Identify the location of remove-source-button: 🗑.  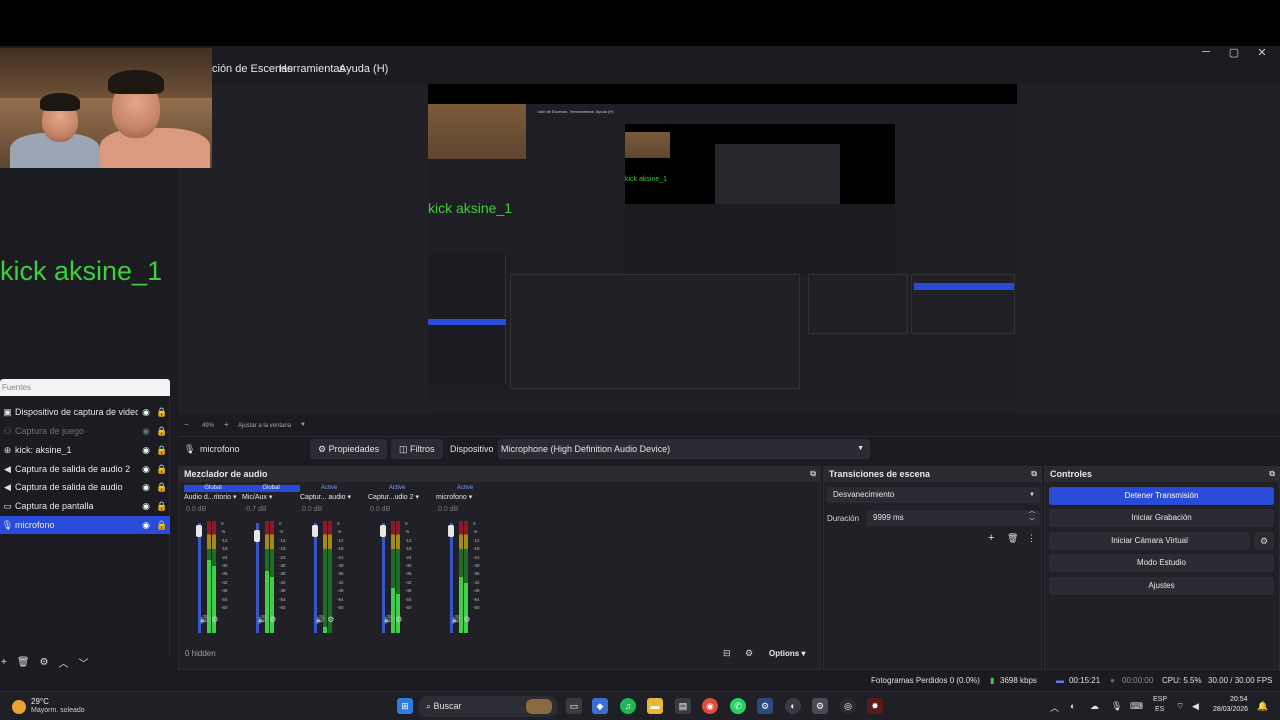
(23, 662).